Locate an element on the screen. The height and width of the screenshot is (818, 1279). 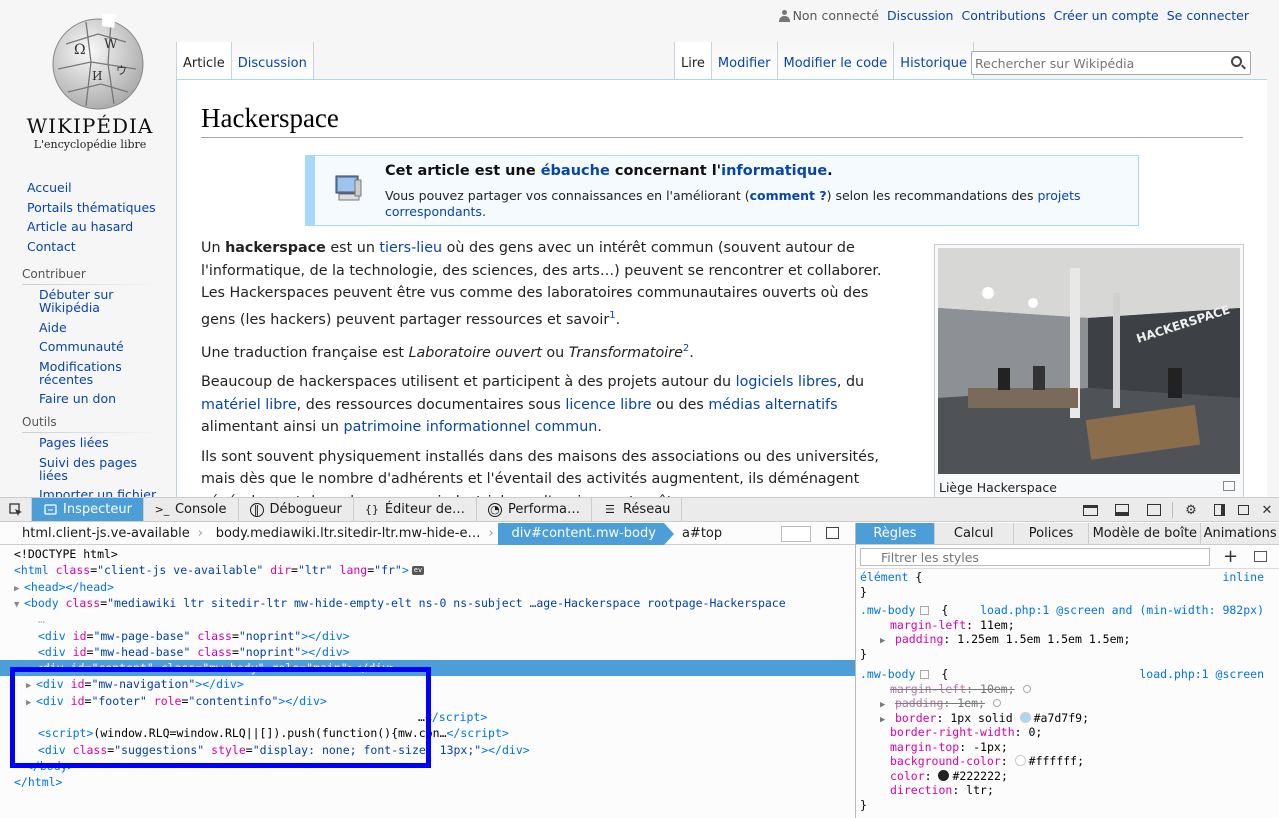
add-rule-button: + is located at coordinates (1230, 556).